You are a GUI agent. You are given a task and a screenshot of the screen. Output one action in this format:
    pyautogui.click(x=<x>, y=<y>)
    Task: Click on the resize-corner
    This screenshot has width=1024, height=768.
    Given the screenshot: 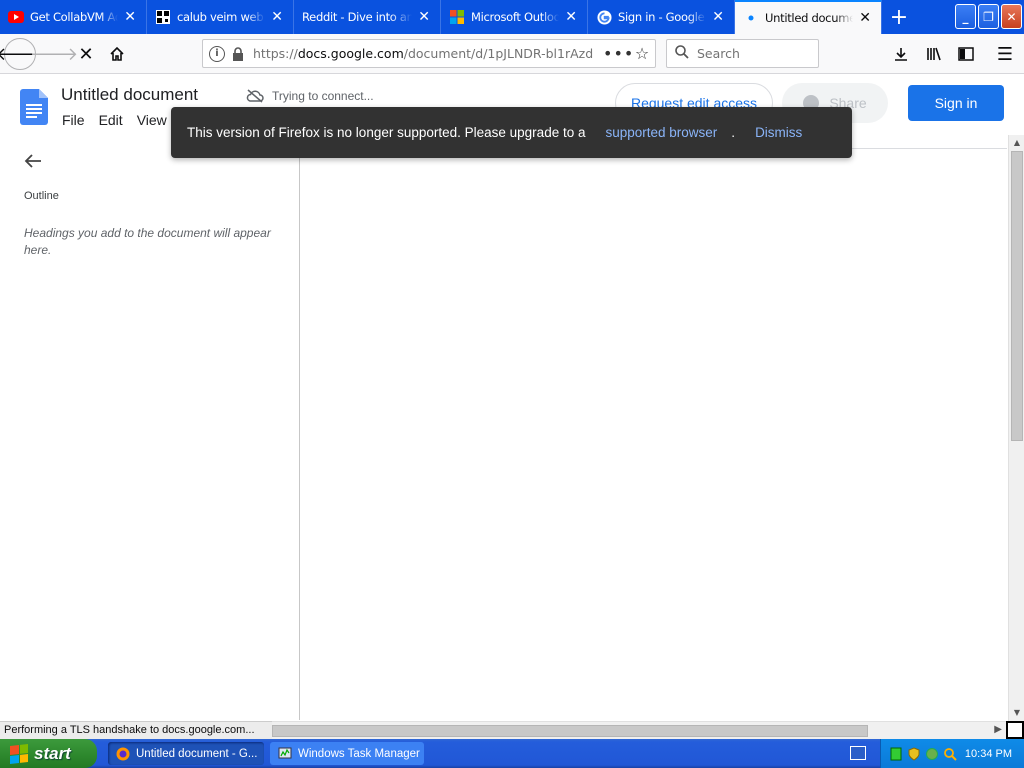 What is the action you would take?
    pyautogui.click(x=1015, y=730)
    